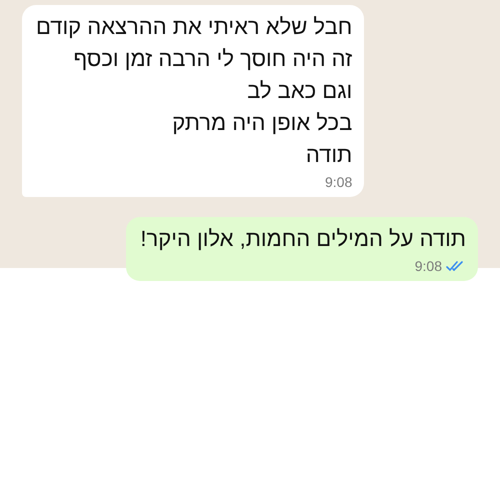 The image size is (500, 500). I want to click on message-text: תודה על המילים החמות, אלון היקר!, so click(303, 239).